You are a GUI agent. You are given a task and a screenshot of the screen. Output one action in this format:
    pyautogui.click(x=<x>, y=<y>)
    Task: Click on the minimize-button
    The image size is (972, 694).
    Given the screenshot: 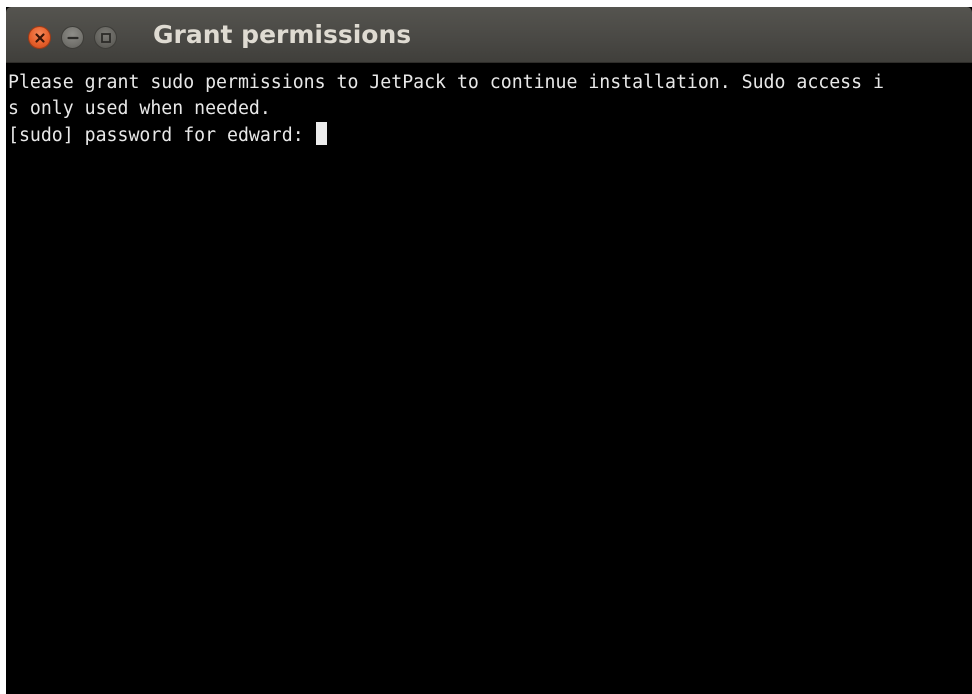 What is the action you would take?
    pyautogui.click(x=72, y=37)
    